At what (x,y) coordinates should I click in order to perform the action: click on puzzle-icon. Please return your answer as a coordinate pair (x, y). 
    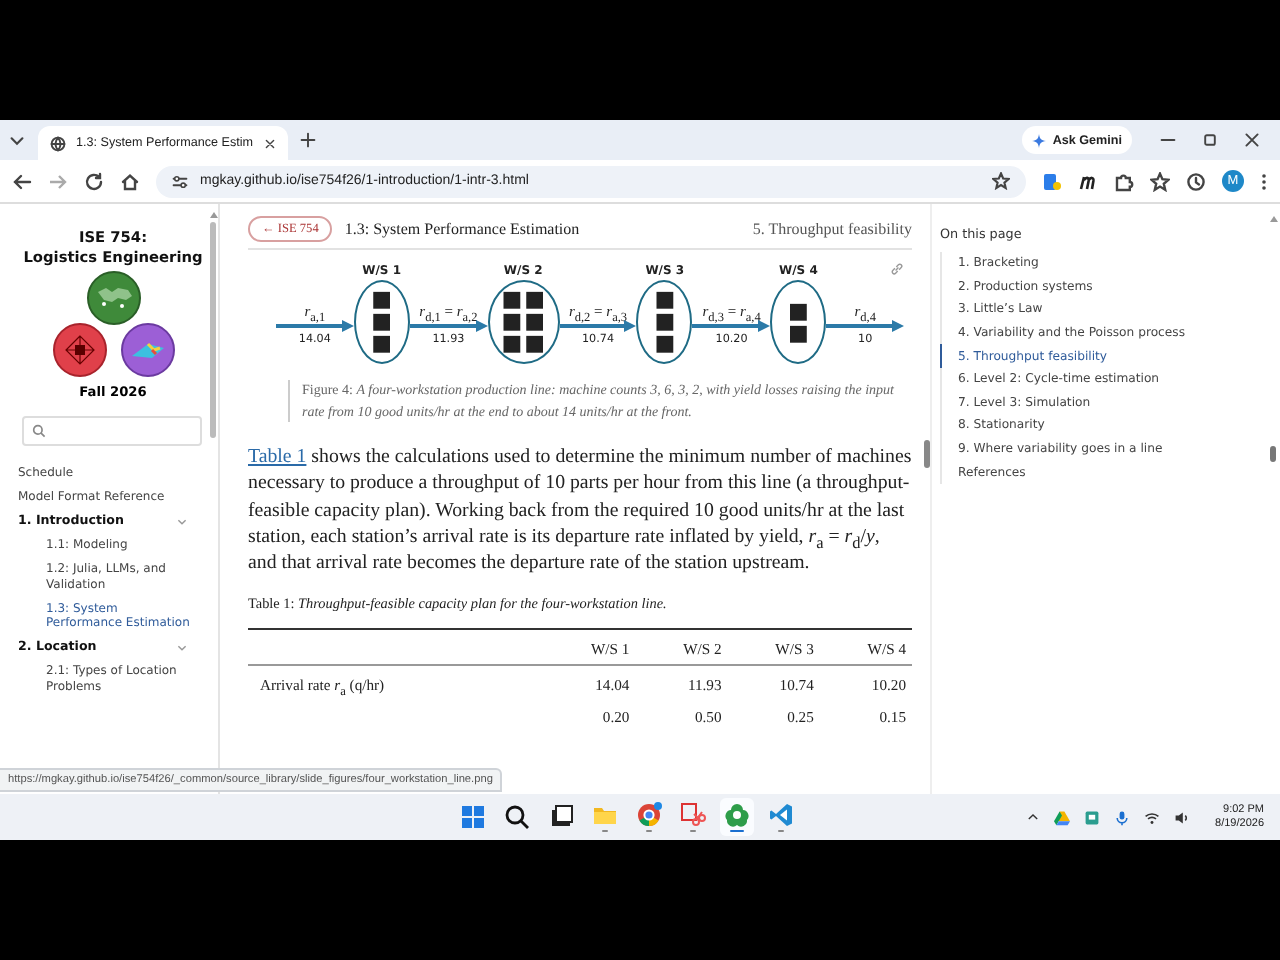
    Looking at the image, I should click on (1124, 181).